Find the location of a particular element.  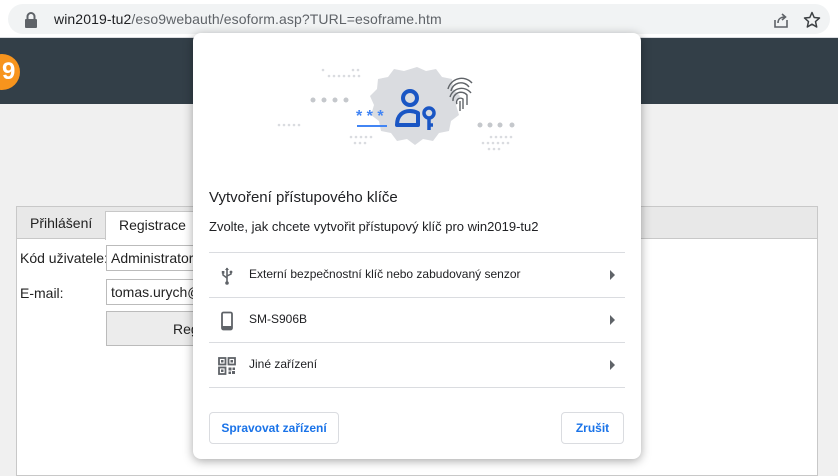

user-code-input: Administrator is located at coordinates (156, 258).